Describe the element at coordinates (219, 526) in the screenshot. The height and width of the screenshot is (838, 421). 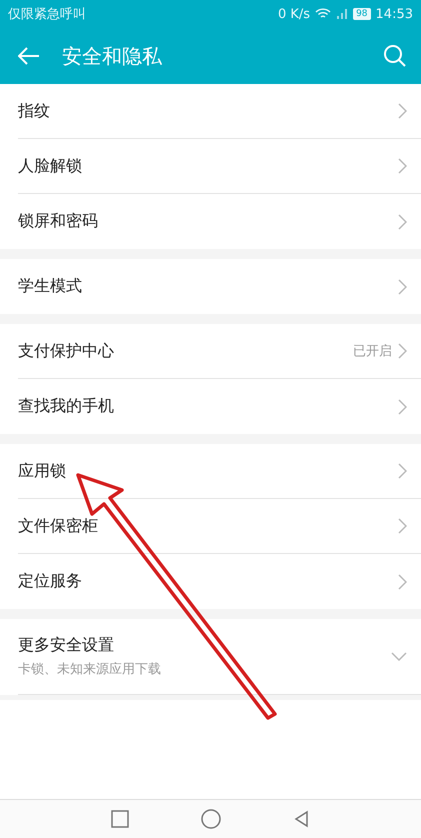
I see `settings-row: 文件保密柜` at that location.